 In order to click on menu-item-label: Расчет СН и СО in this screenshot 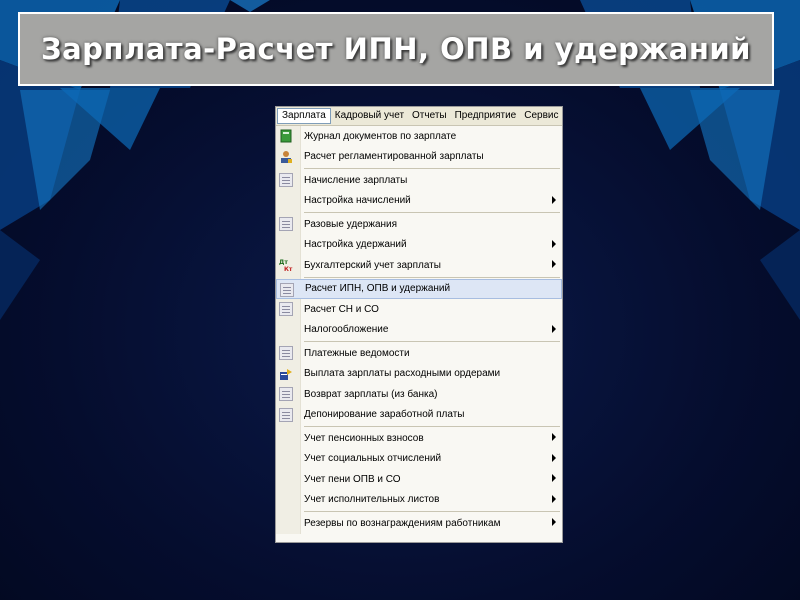, I will do `click(341, 309)`.